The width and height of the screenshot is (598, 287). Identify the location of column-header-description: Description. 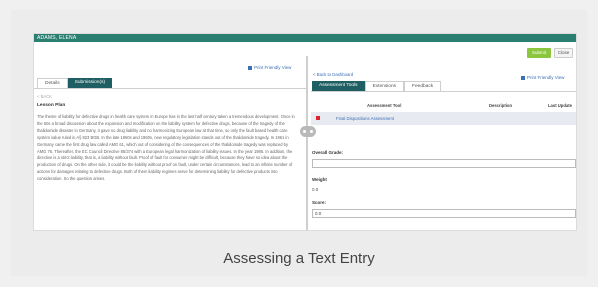
(501, 105).